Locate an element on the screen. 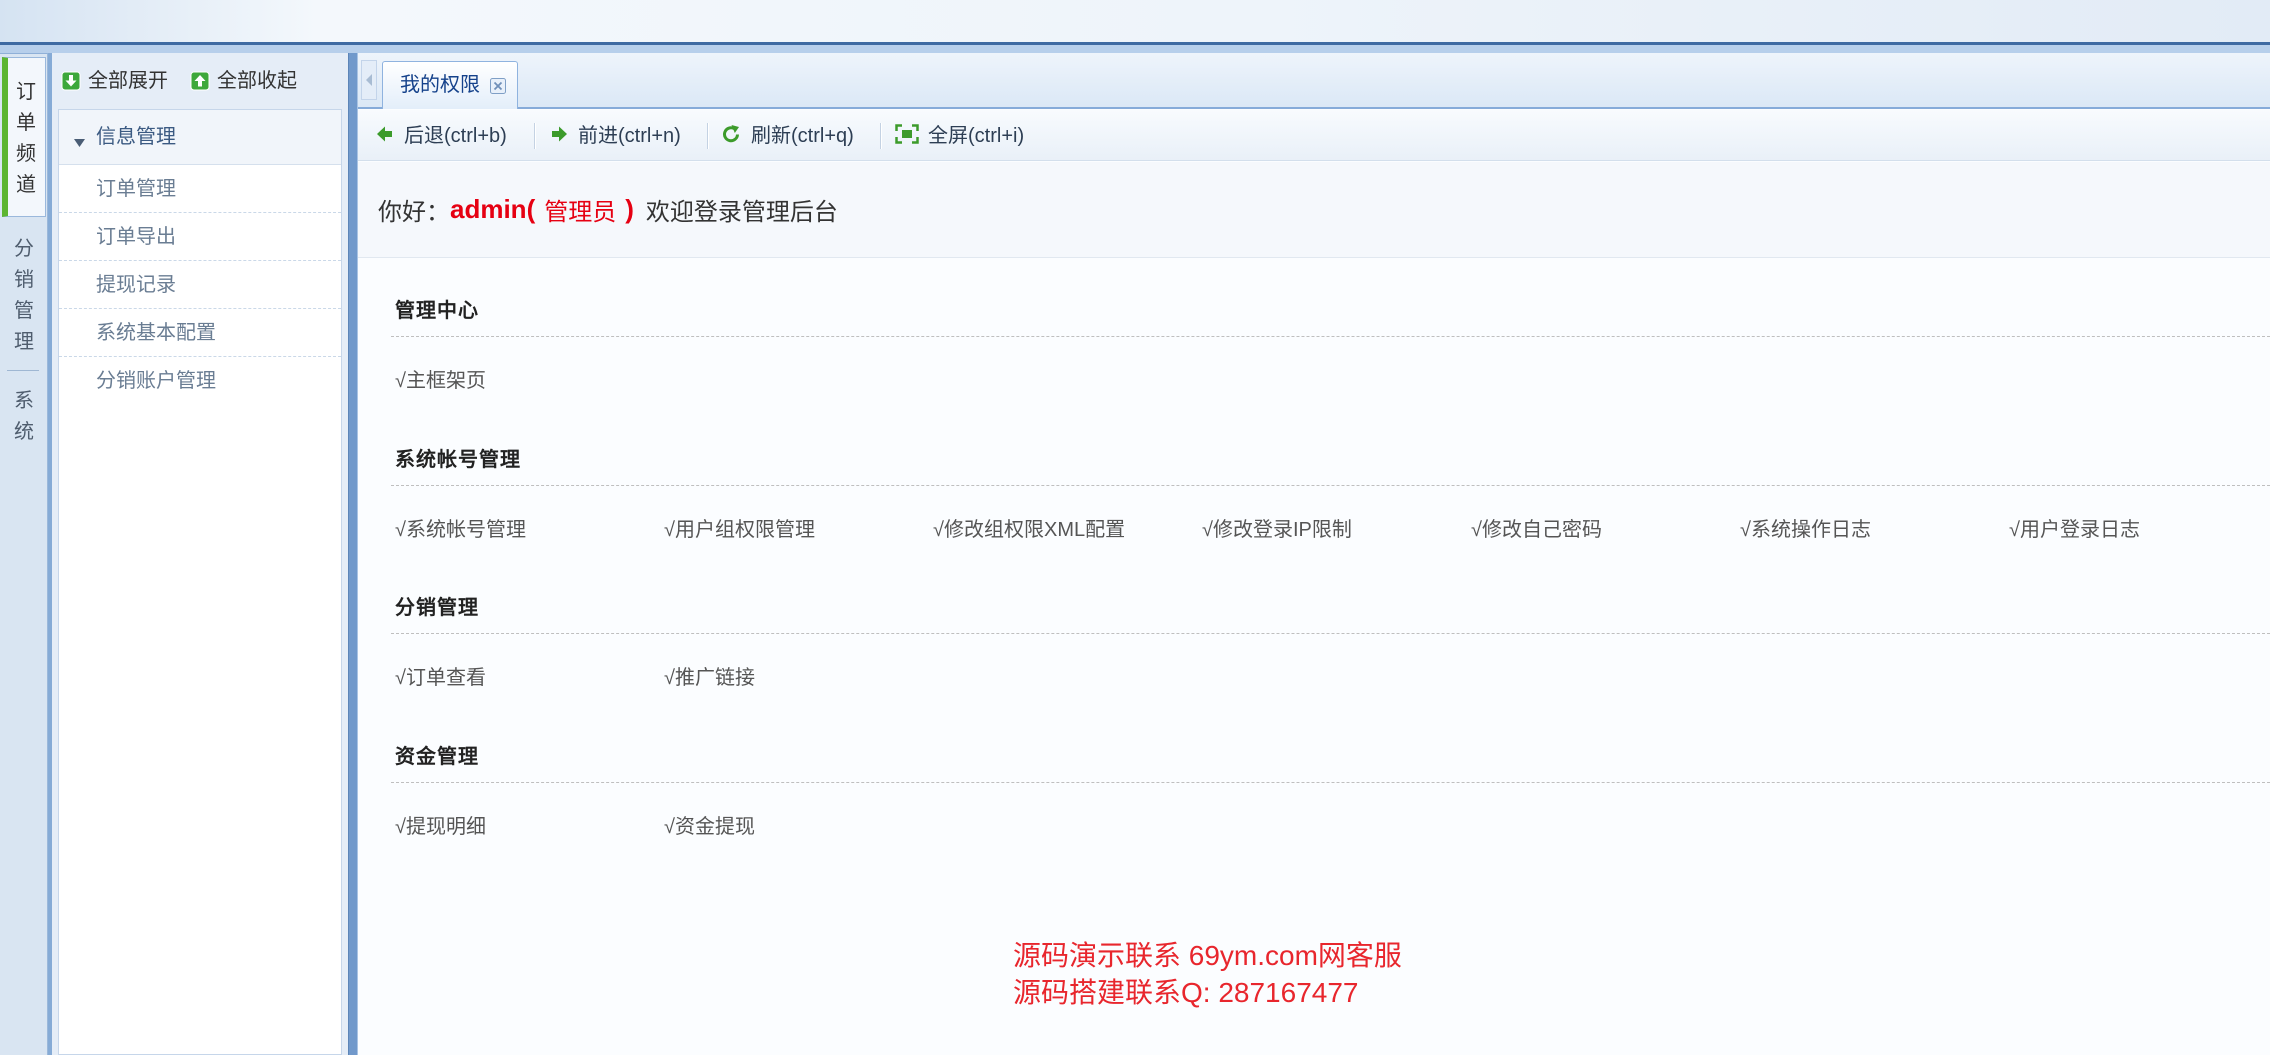 The height and width of the screenshot is (1055, 2270). permission-section-title: 系统帐号管理 is located at coordinates (458, 460).